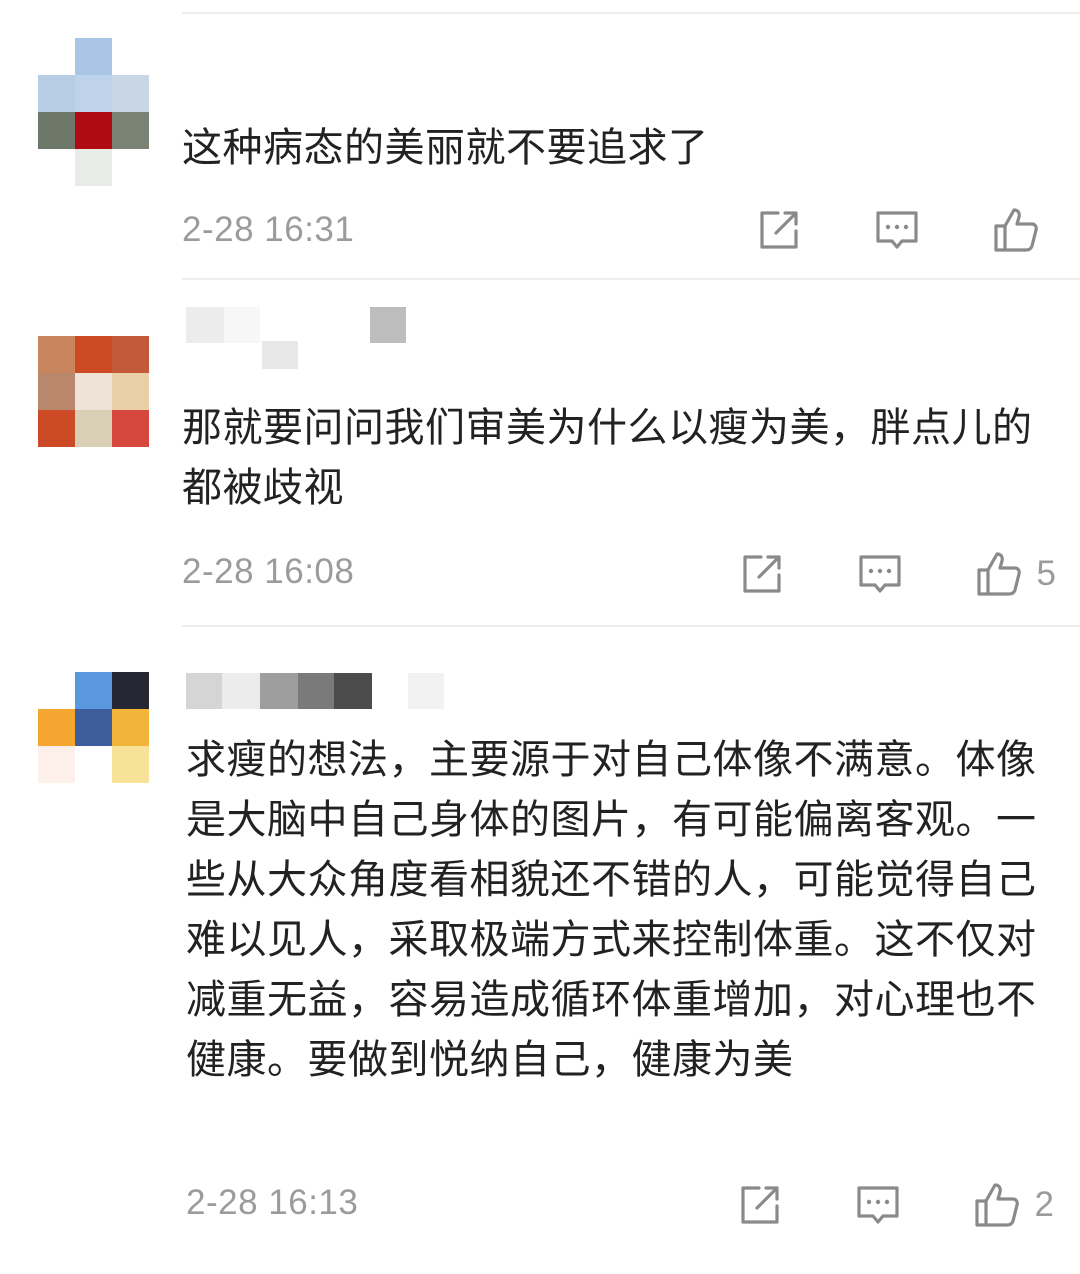  What do you see at coordinates (272, 1202) in the screenshot?
I see `comment-timestamp: 2-28 16:13` at bounding box center [272, 1202].